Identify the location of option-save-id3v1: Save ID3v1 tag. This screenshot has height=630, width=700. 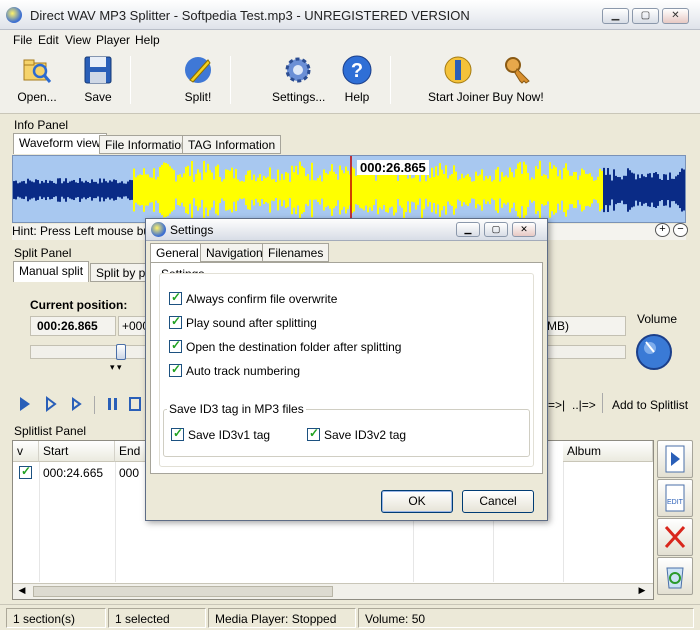
(220, 434).